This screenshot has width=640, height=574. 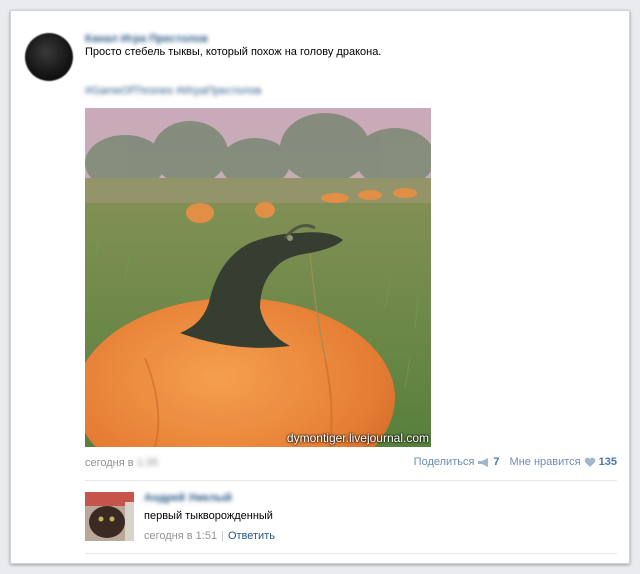 I want to click on comment-text: первый тыкворожденный, so click(x=208, y=516).